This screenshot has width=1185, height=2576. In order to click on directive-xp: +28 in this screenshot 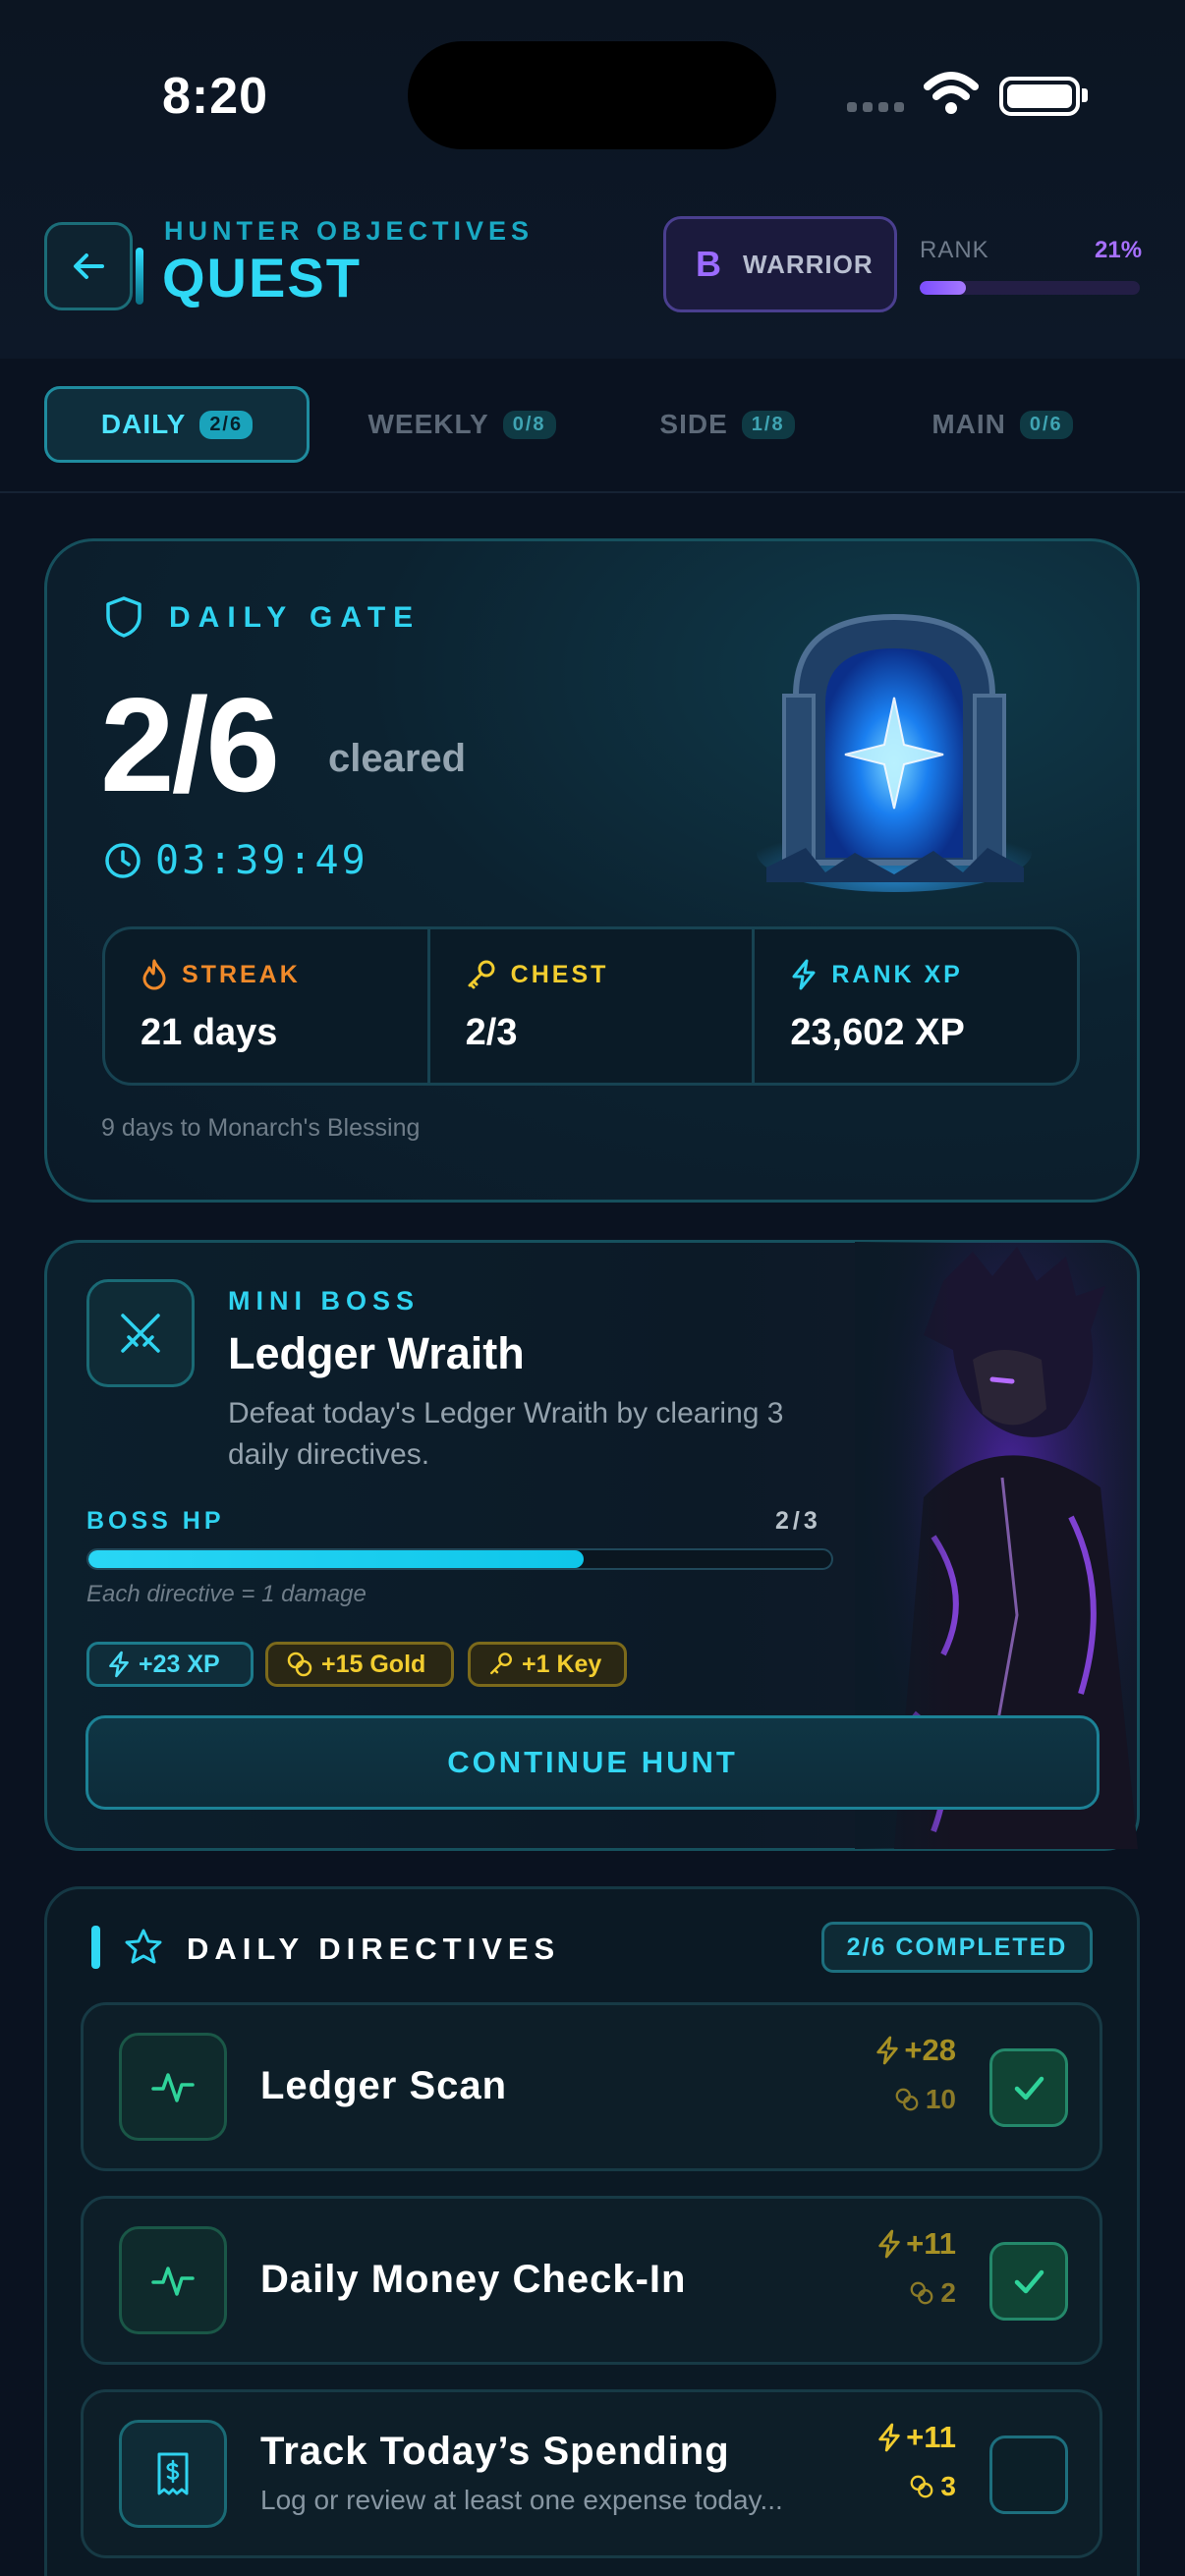, I will do `click(916, 2050)`.